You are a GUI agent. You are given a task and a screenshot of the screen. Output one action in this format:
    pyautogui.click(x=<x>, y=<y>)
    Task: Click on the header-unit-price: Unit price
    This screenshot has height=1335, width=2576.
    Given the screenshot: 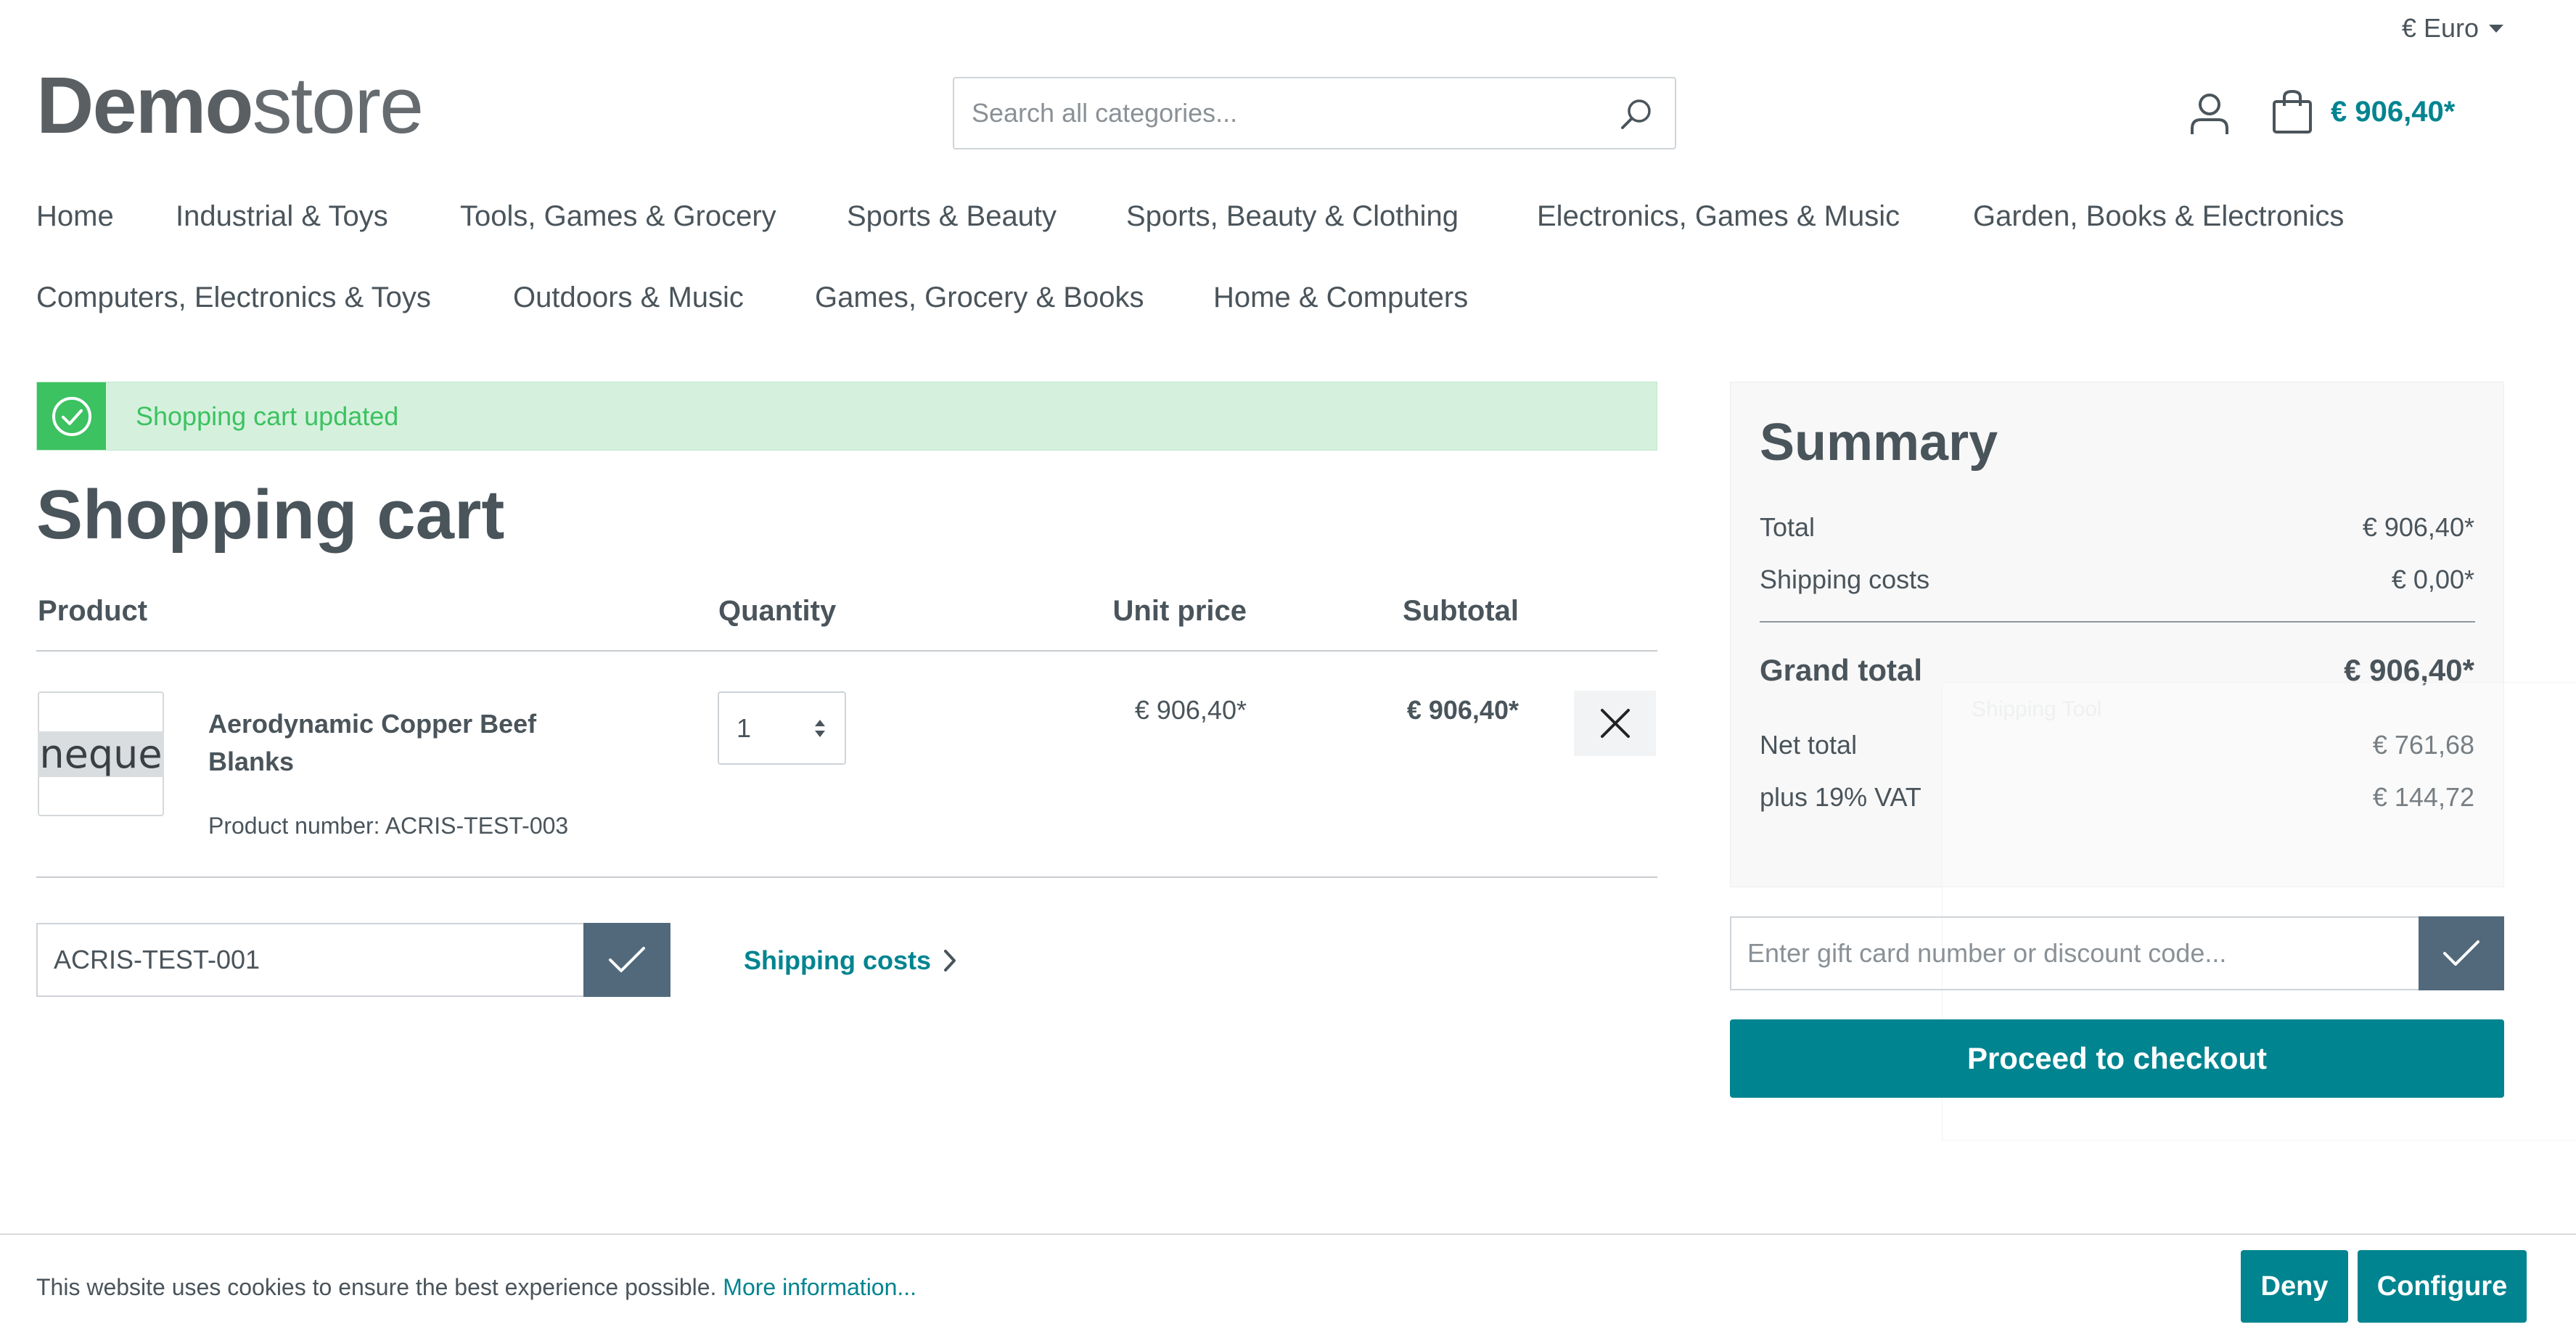 What is the action you would take?
    pyautogui.click(x=1179, y=611)
    